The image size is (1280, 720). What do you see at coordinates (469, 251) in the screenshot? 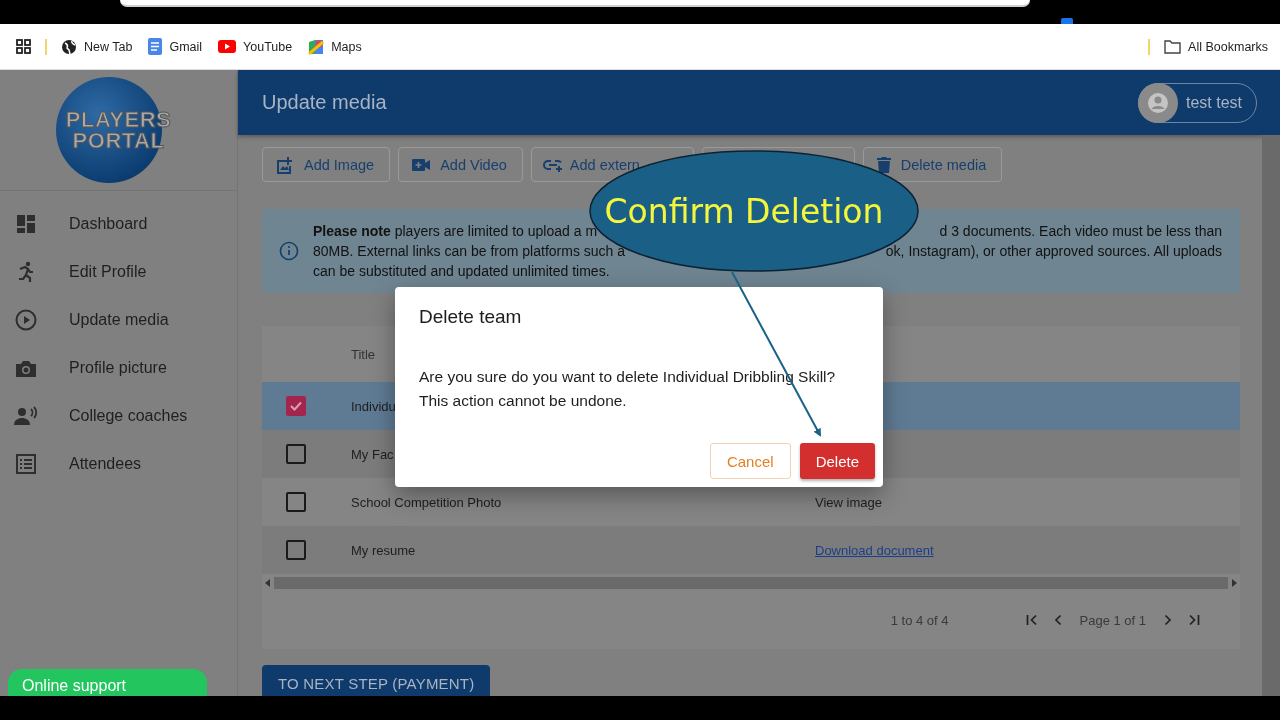
I see `notice-text: 80MB. External links can be from platforms such a` at bounding box center [469, 251].